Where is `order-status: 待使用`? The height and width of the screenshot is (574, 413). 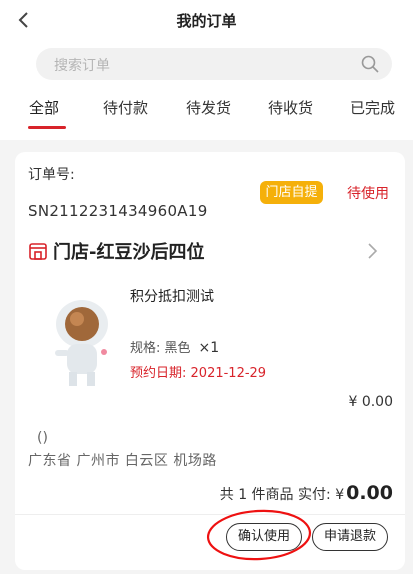 order-status: 待使用 is located at coordinates (368, 194).